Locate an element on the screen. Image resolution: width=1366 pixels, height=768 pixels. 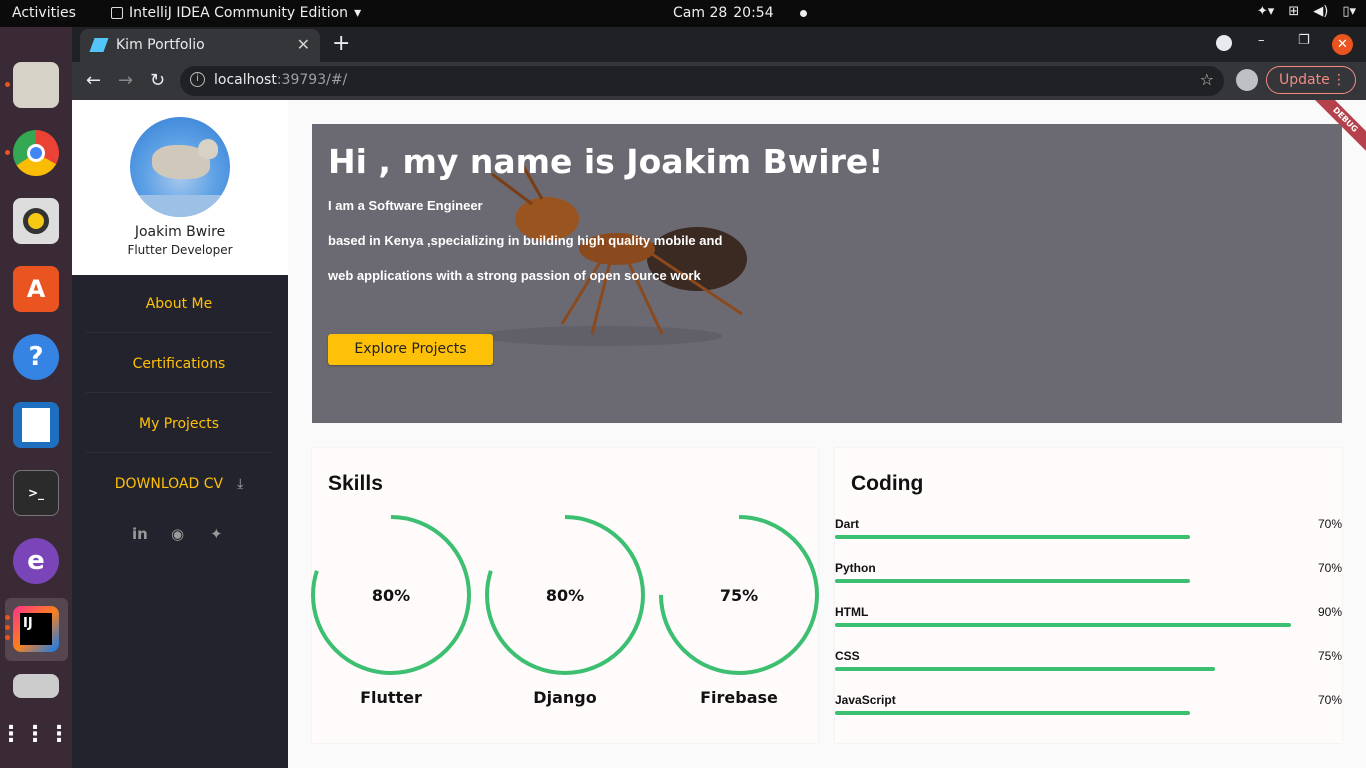
coding-name: Dart is located at coordinates (847, 524).